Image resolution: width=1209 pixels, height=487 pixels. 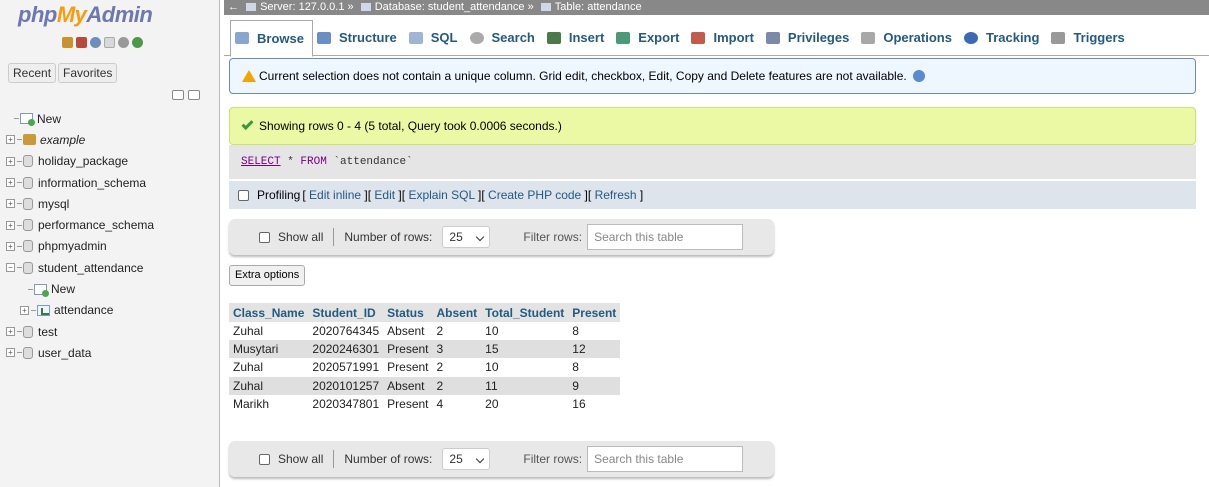 I want to click on breadcrumb-table: Table: attendance, so click(x=598, y=7).